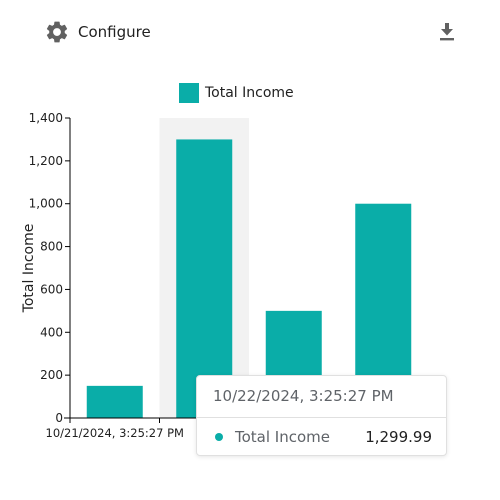  Describe the element at coordinates (51, 247) in the screenshot. I see `y-tick-label: 800` at that location.